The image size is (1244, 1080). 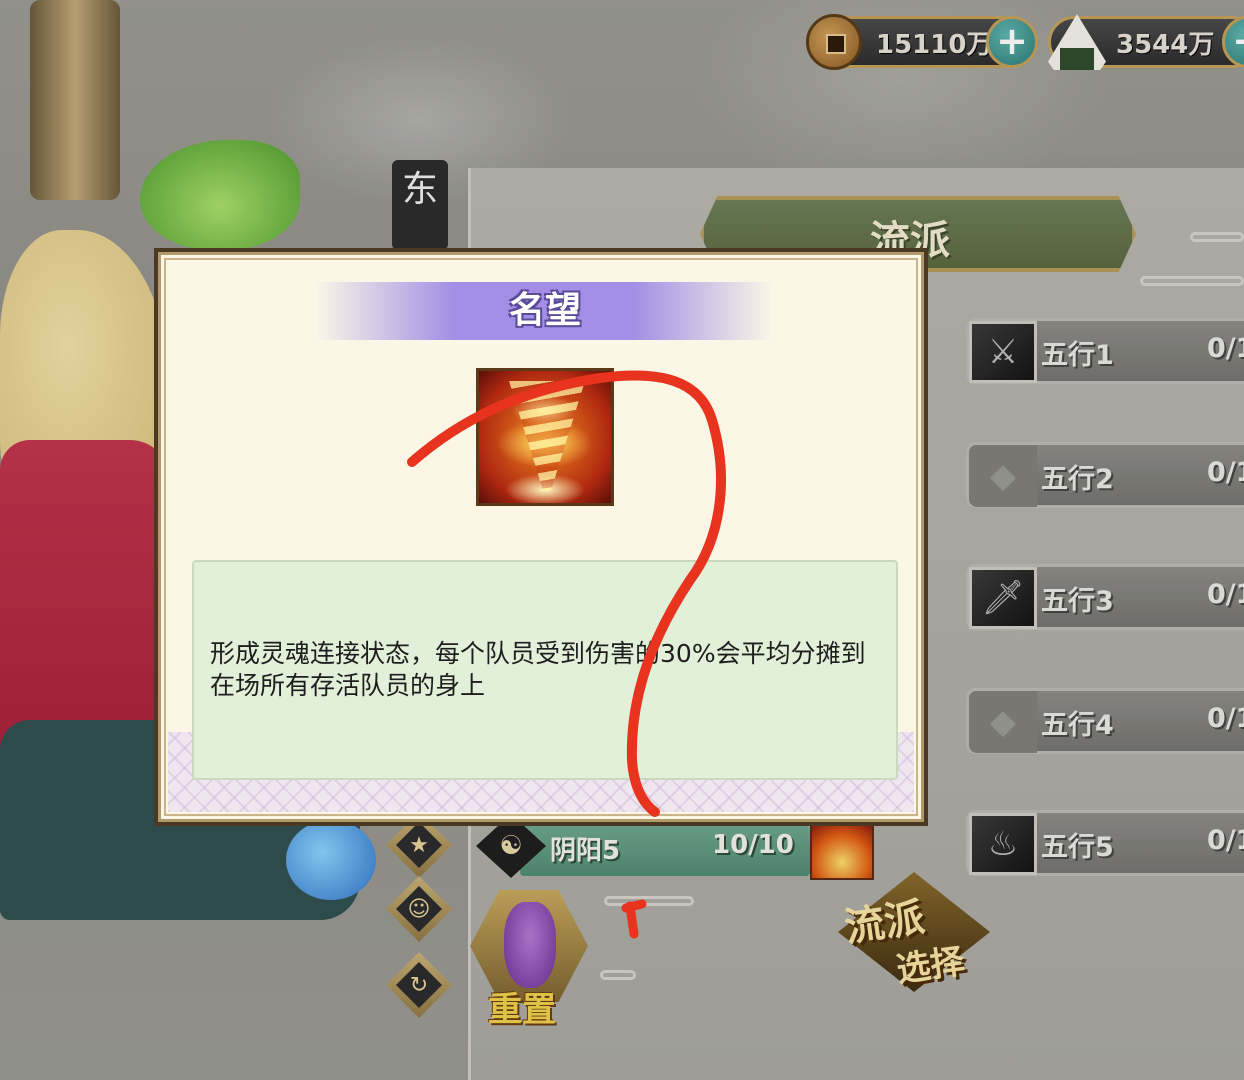 I want to click on skill-description: 形成灵魂连接状态，每个队员受到伤害的30%会平均分摊到在场所有存活队员的身上, so click(x=538, y=669).